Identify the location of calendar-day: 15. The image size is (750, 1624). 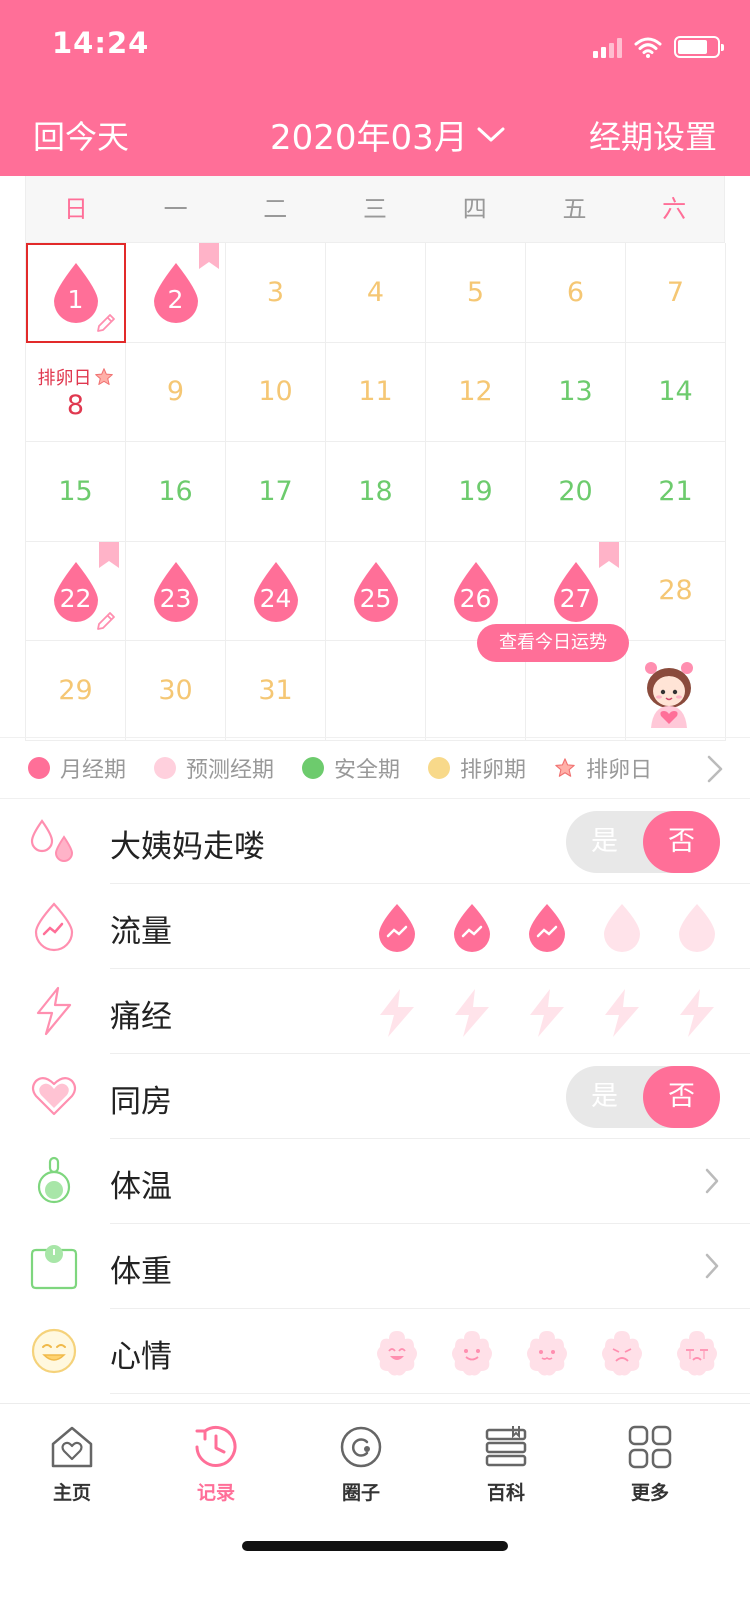
(76, 492).